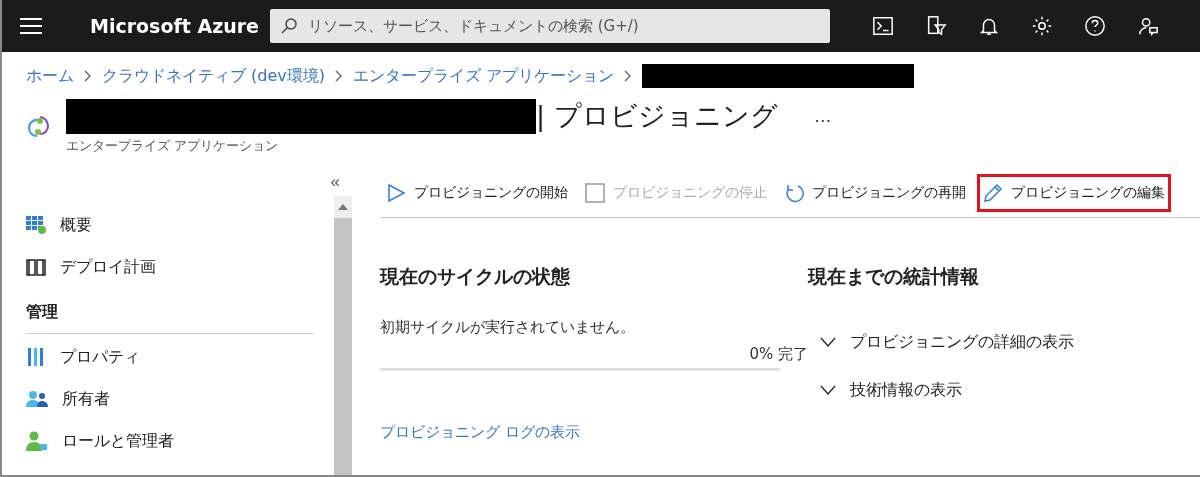 The height and width of the screenshot is (477, 1200). I want to click on status-text: 初期サイクルが実行されていません。, so click(508, 327).